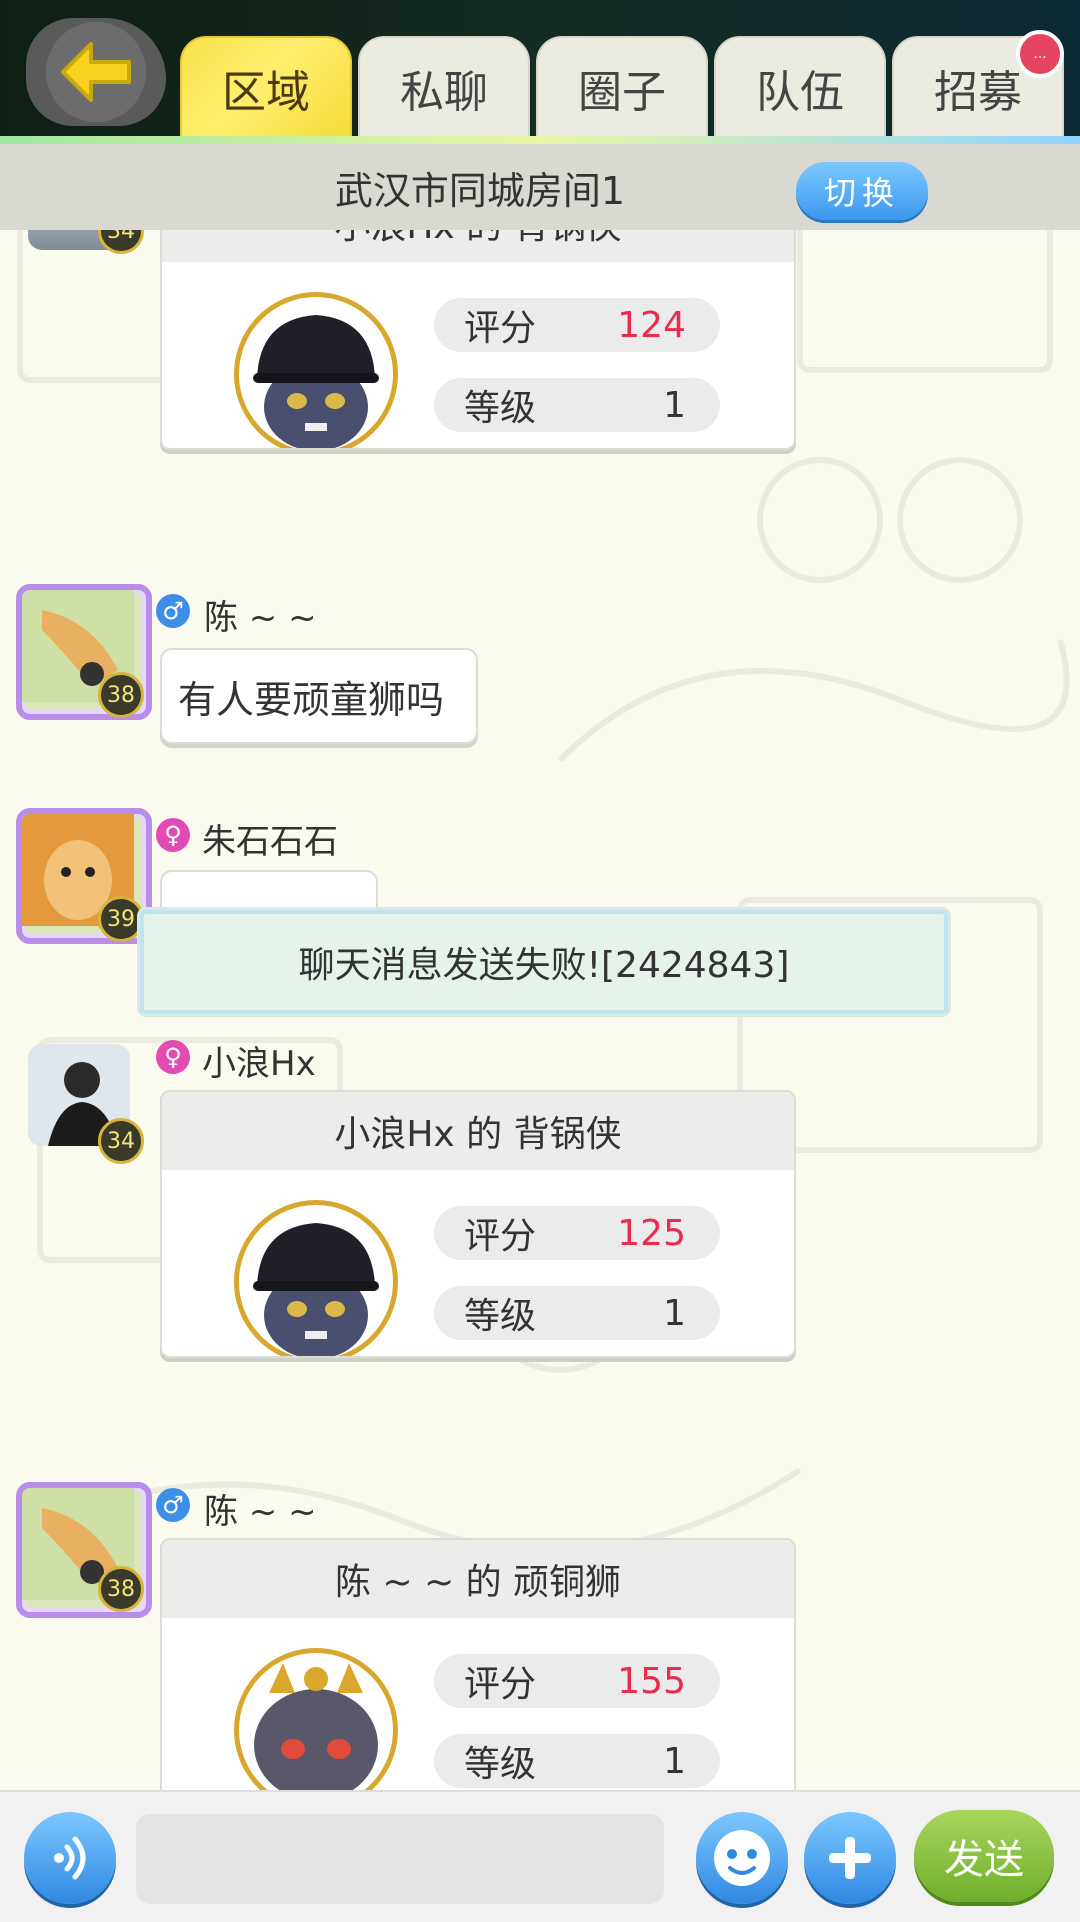 The image size is (1080, 1922). I want to click on top-bar-divider, so click(540, 140).